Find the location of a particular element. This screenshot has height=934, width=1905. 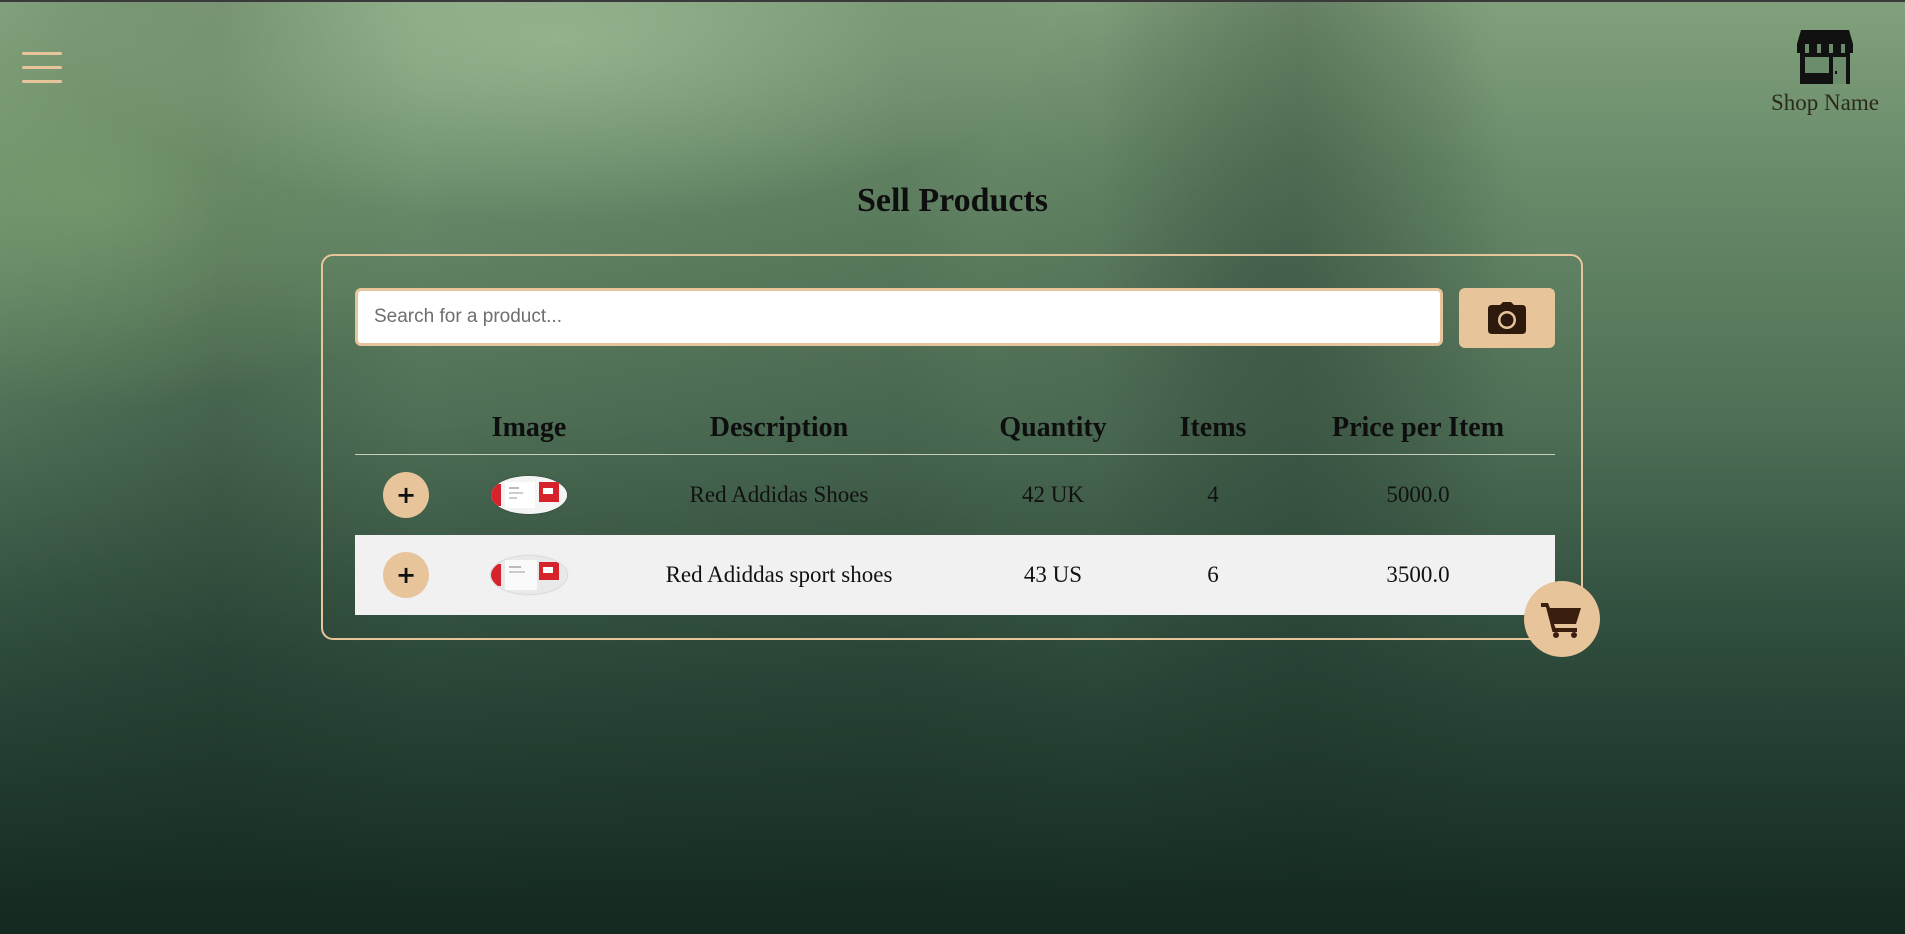

product-price: 5000.0 is located at coordinates (1418, 494).